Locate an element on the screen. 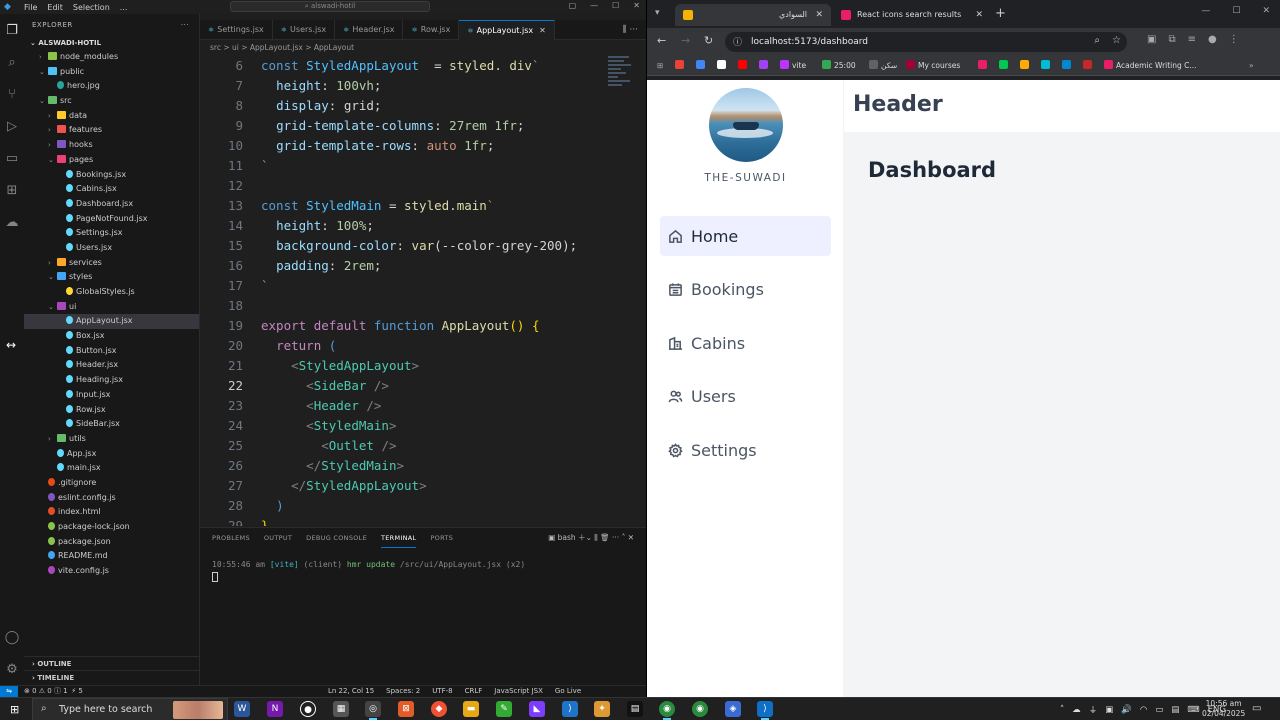 Image resolution: width=1280 pixels, height=720 pixels. menu-item: File is located at coordinates (30, 7).